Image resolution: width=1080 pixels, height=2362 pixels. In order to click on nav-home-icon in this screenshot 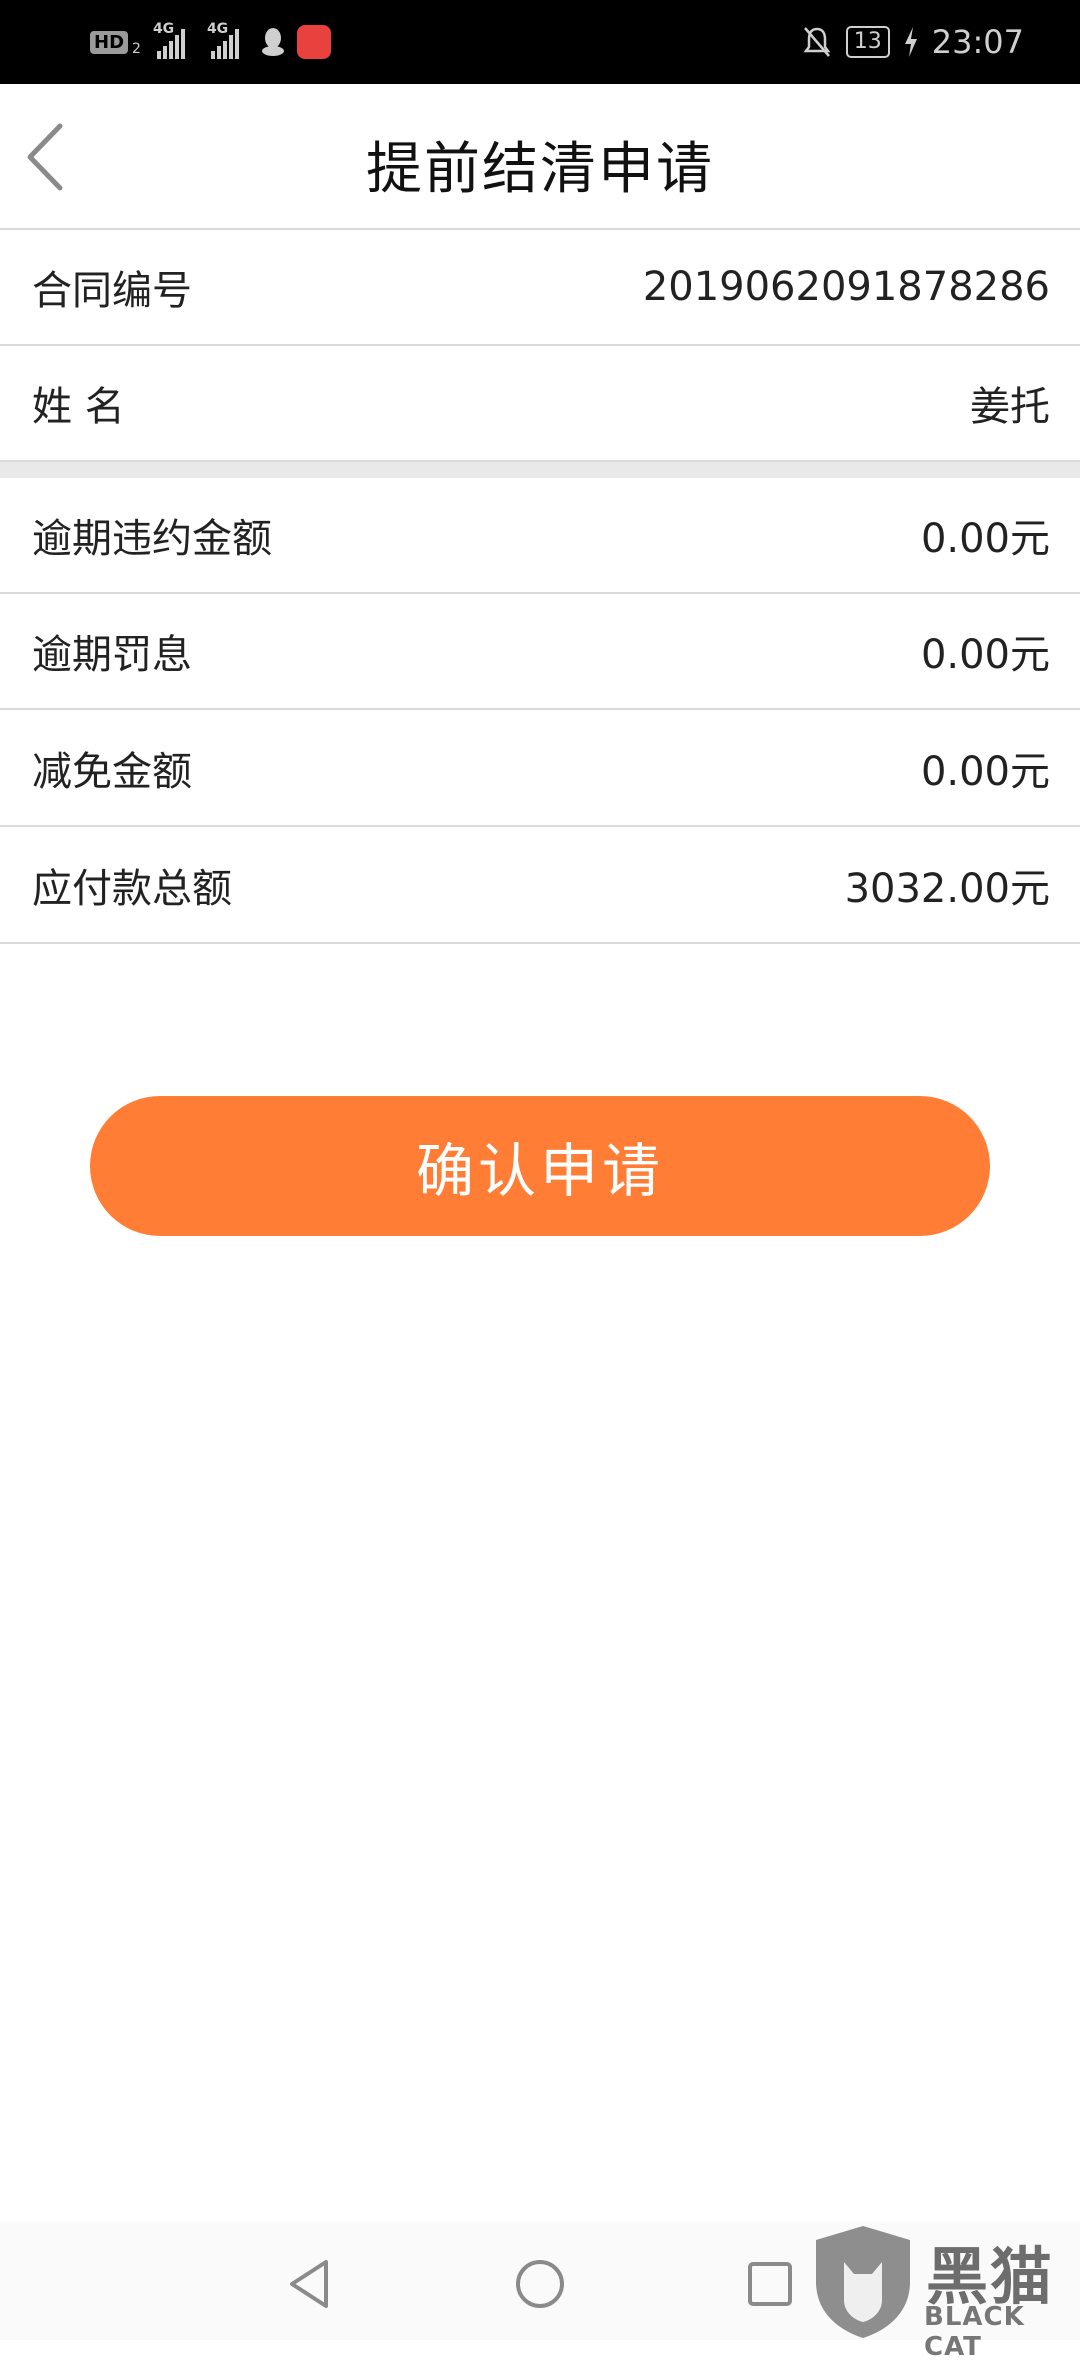, I will do `click(540, 2284)`.